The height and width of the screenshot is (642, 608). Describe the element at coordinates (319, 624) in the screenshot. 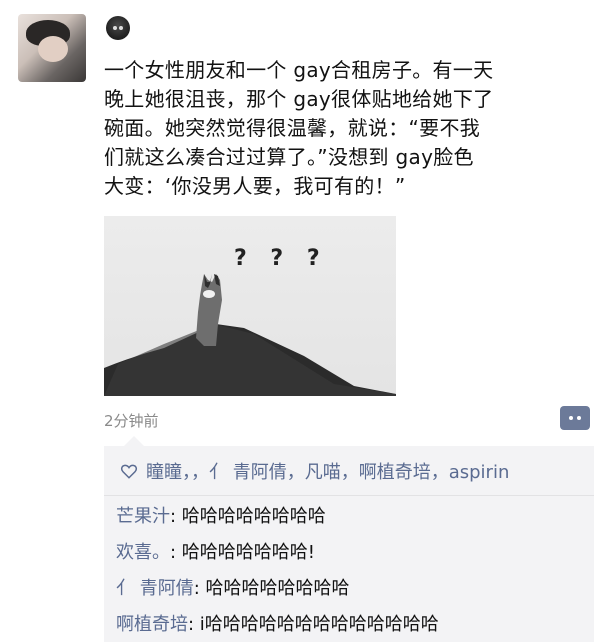

I see `comment-text: i哈哈哈哈哈哈哈哈哈哈哈哈哈` at that location.